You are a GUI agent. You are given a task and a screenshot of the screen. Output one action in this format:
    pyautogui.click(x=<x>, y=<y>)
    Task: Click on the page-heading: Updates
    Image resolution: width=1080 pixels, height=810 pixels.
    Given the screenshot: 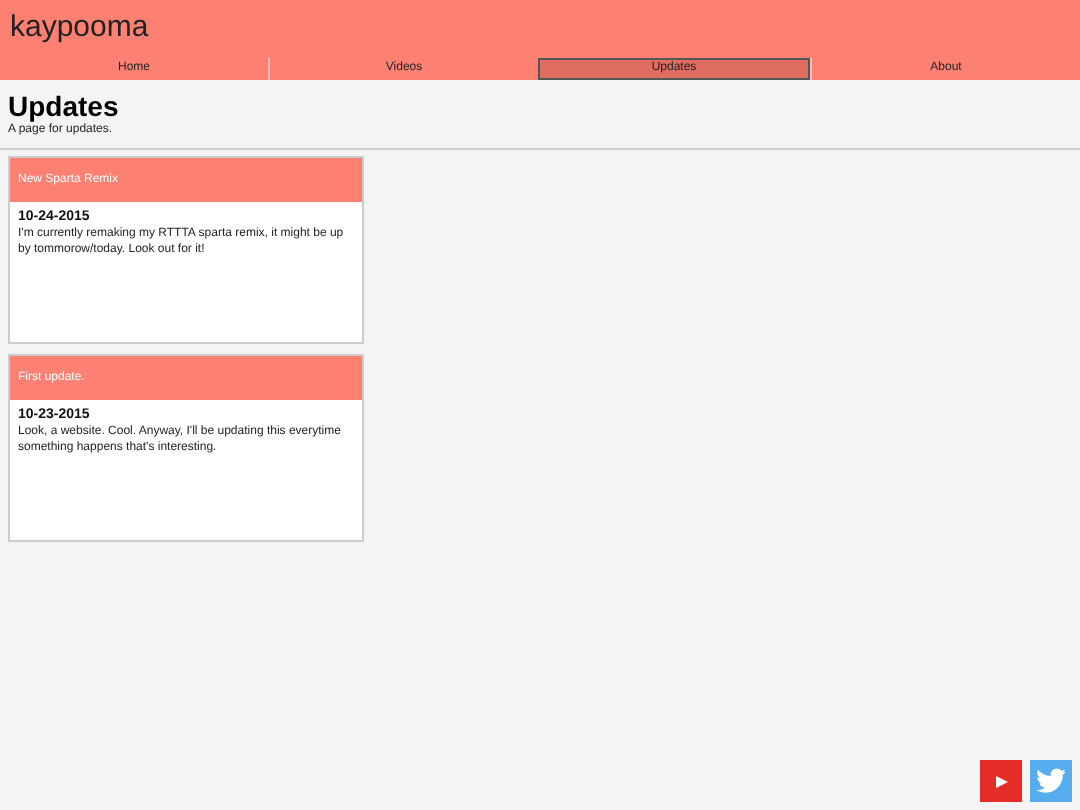 What is the action you would take?
    pyautogui.click(x=64, y=106)
    